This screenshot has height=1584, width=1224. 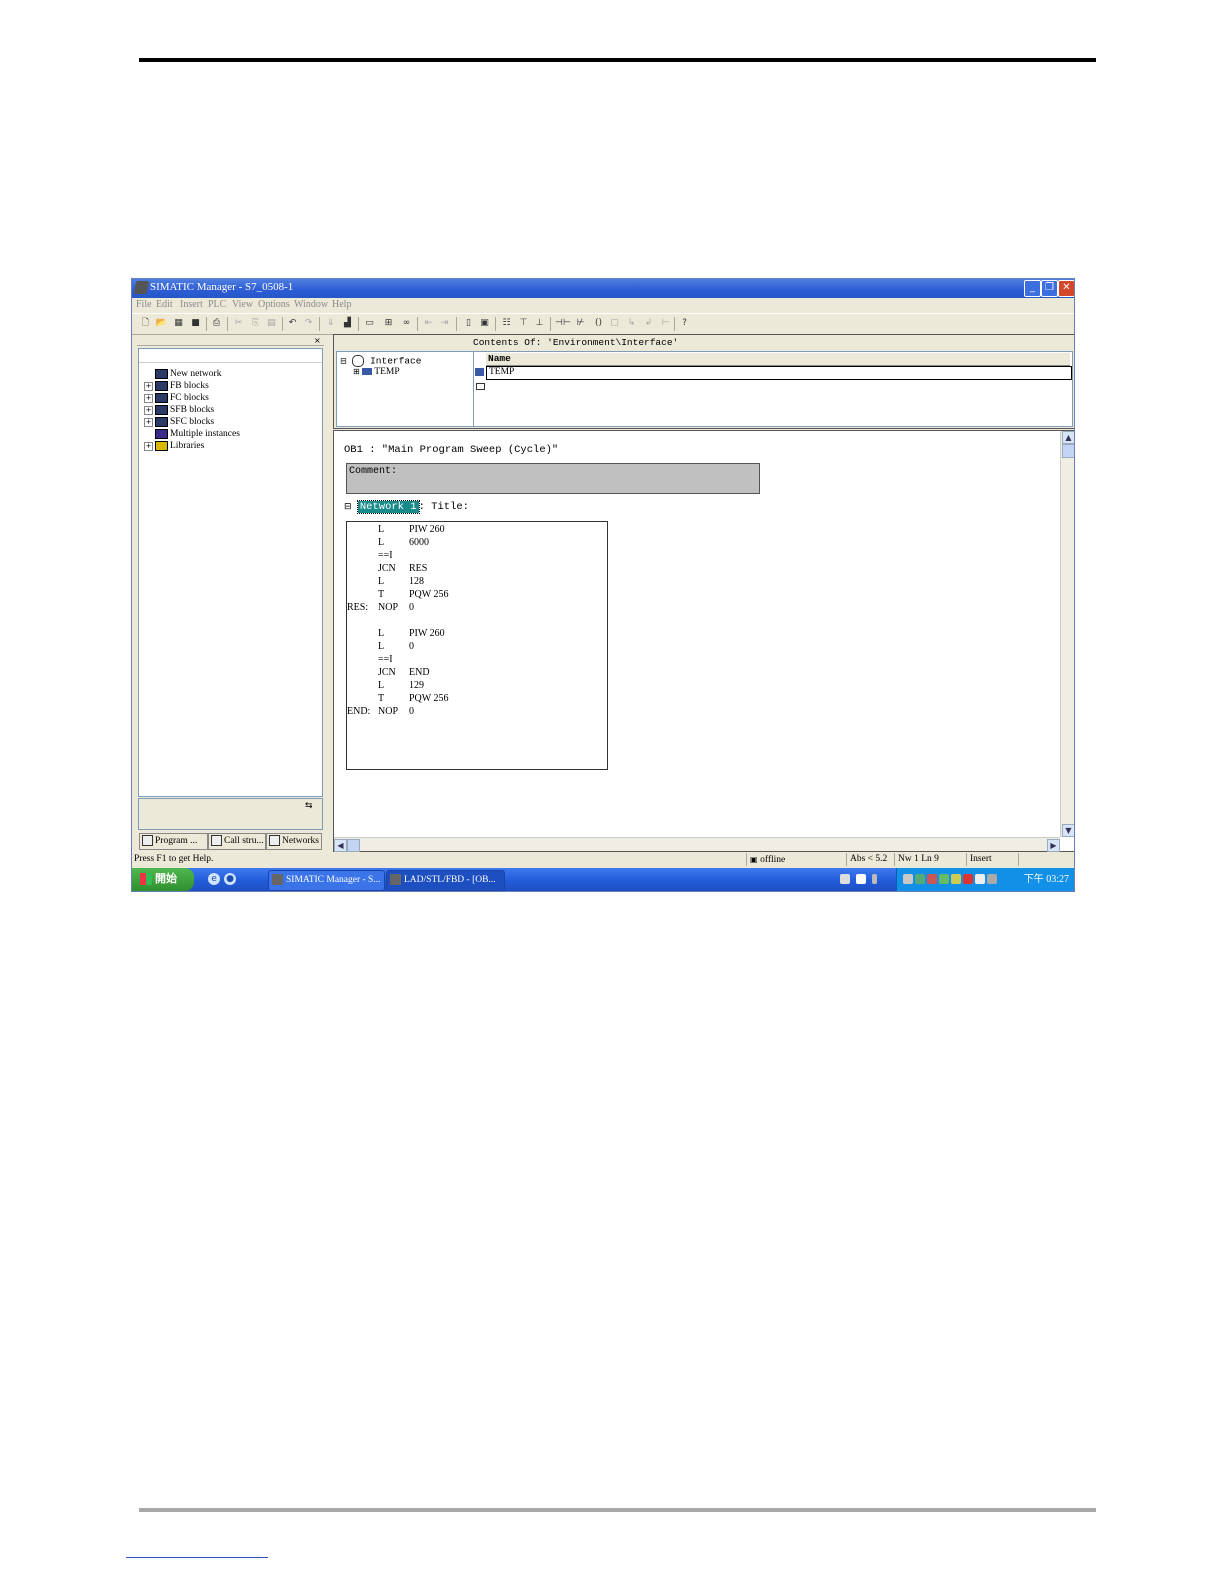 I want to click on keyboard-icon, so click(x=845, y=879).